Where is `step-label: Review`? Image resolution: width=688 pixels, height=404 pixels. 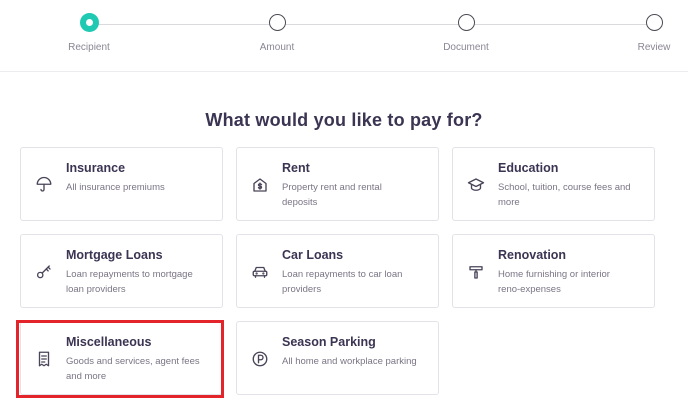
step-label: Review is located at coordinates (654, 47).